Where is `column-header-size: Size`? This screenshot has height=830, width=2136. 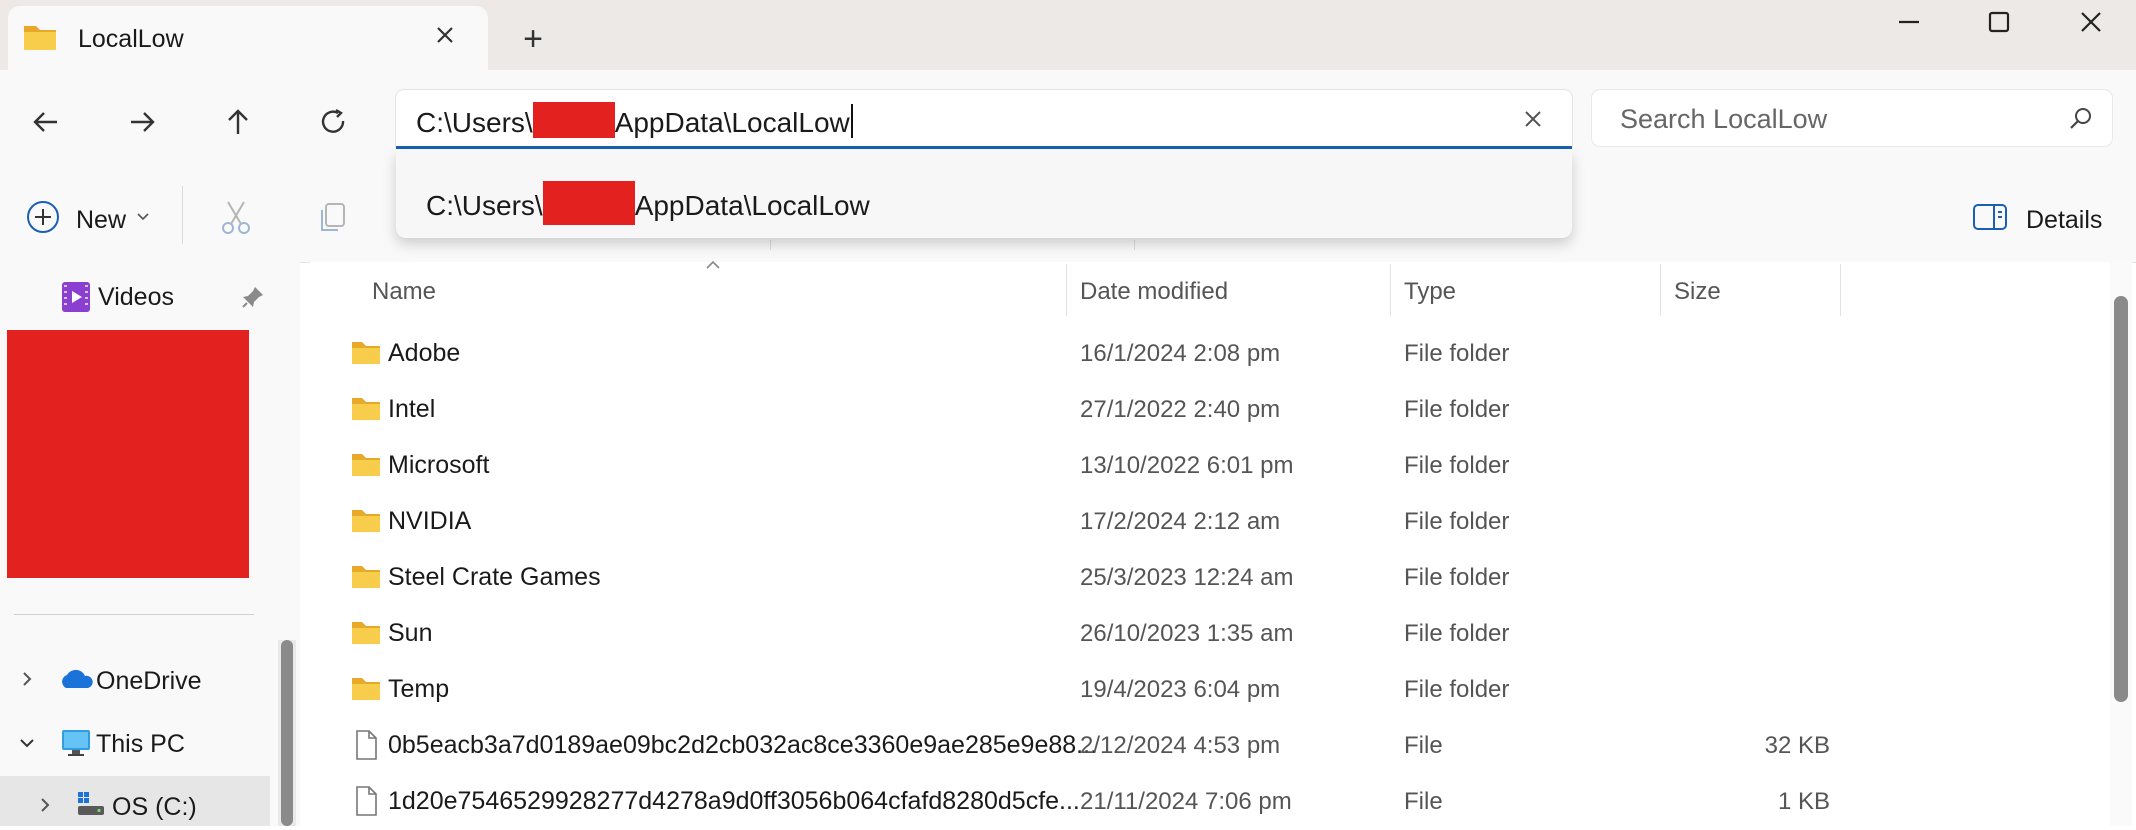 column-header-size: Size is located at coordinates (1697, 292).